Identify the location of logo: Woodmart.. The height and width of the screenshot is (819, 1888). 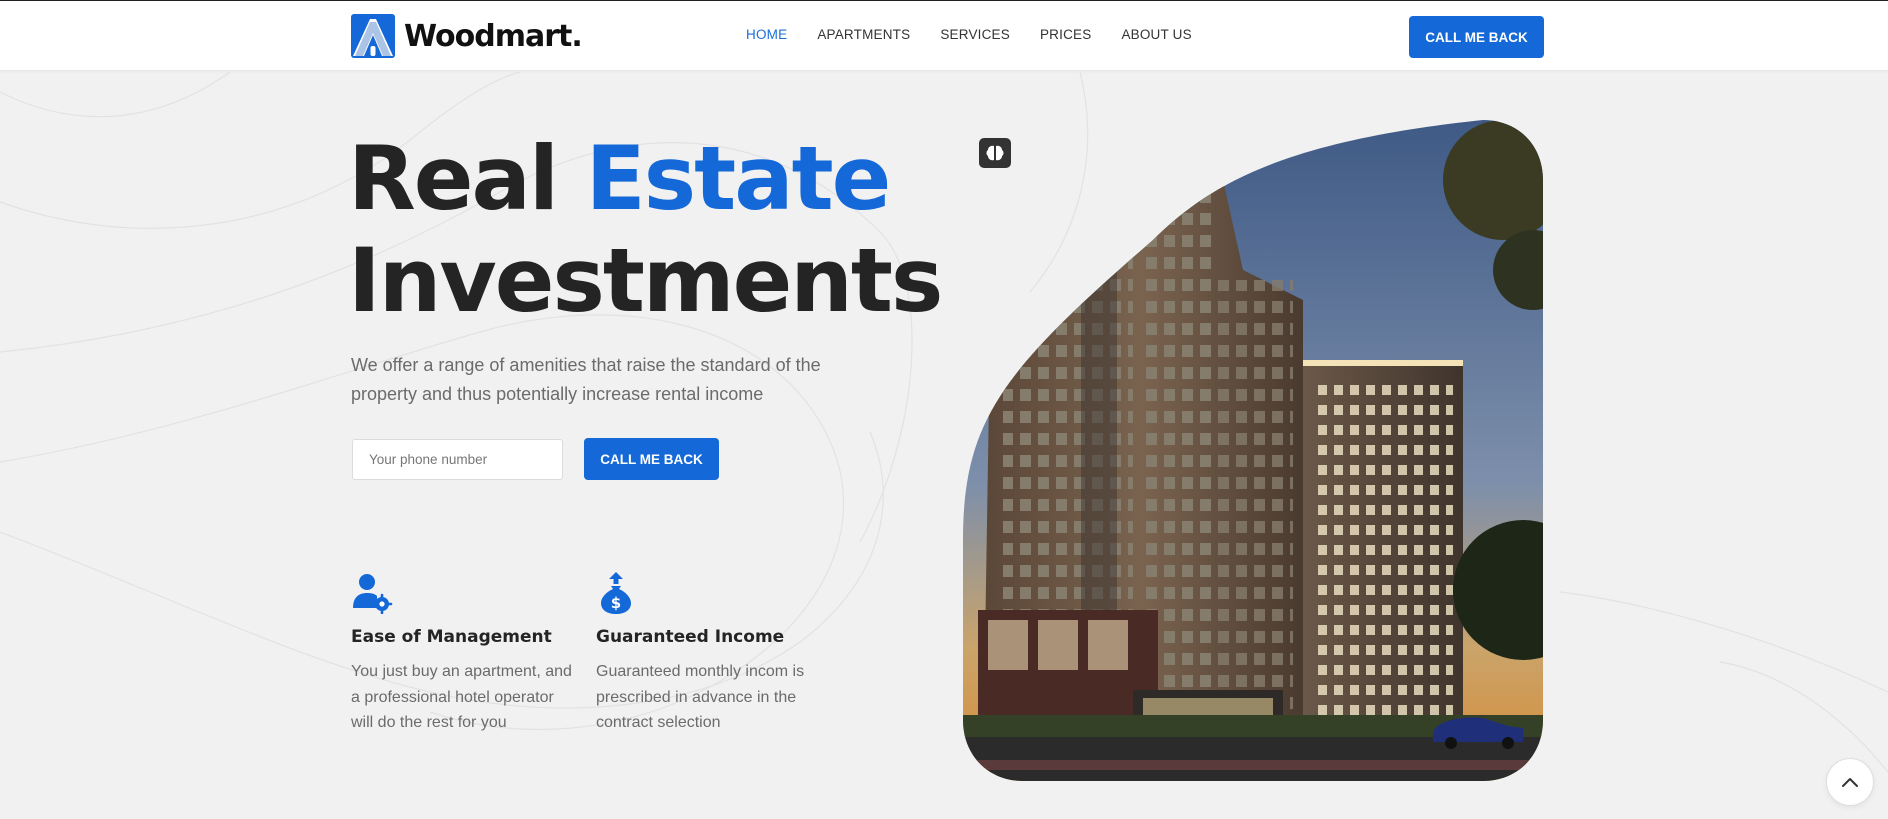
(467, 36).